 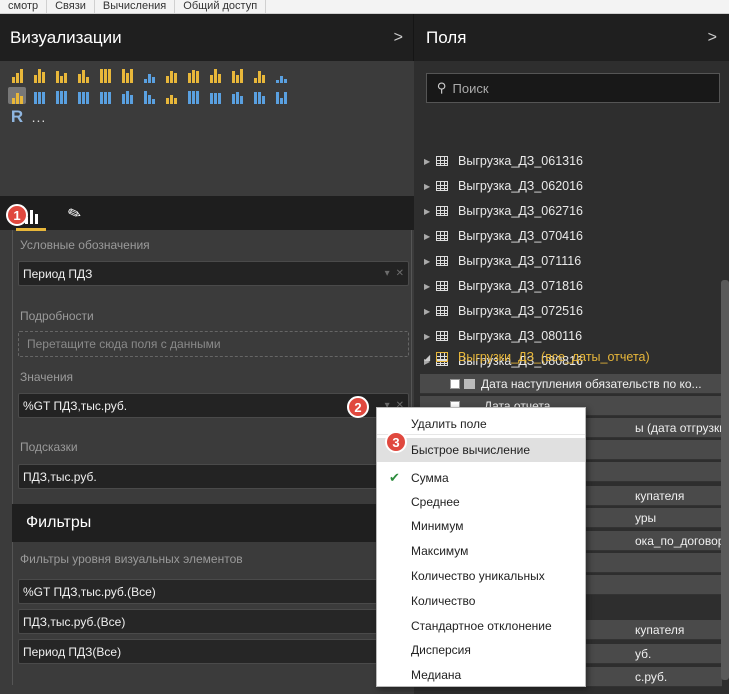 I want to click on menu-item-remove-field: Удалить поле, so click(x=481, y=424).